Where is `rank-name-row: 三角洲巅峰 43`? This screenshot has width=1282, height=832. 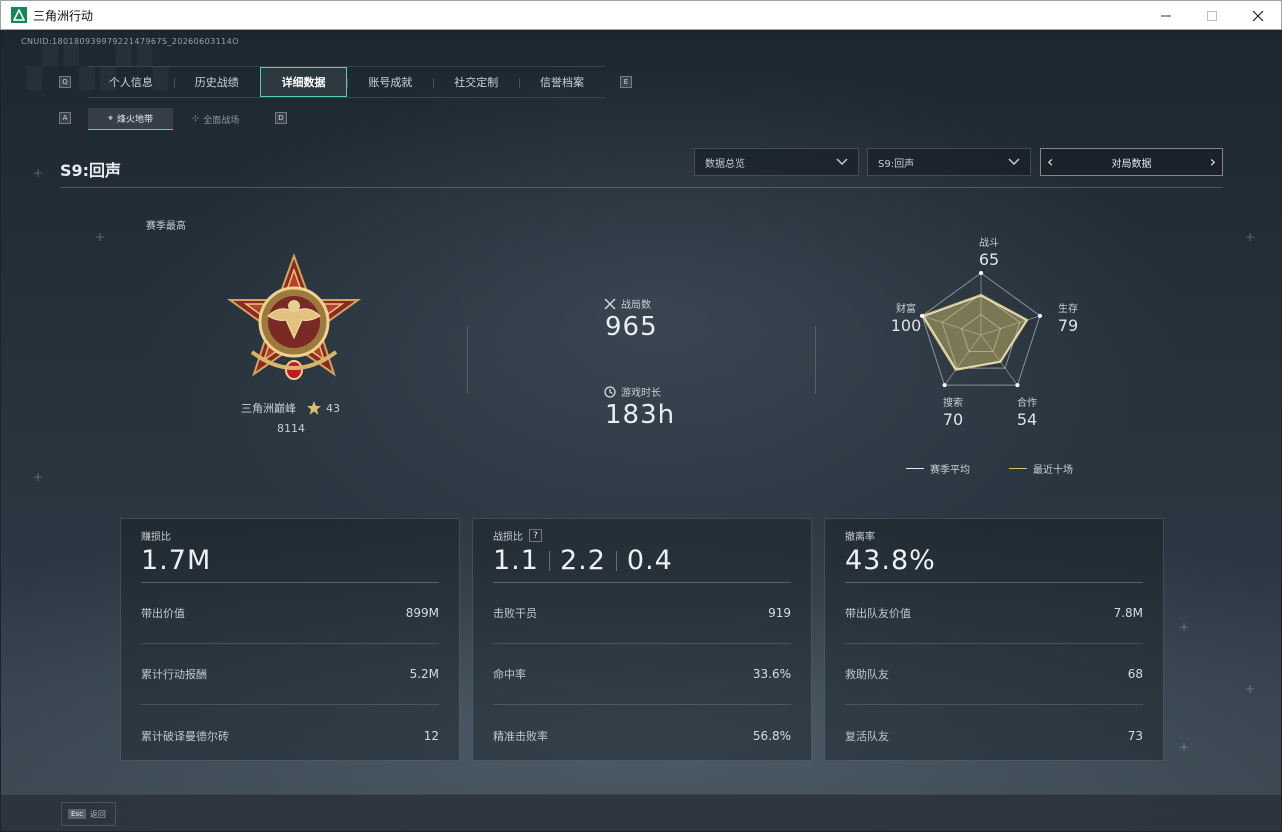
rank-name-row: 三角洲巅峰 43 is located at coordinates (290, 408).